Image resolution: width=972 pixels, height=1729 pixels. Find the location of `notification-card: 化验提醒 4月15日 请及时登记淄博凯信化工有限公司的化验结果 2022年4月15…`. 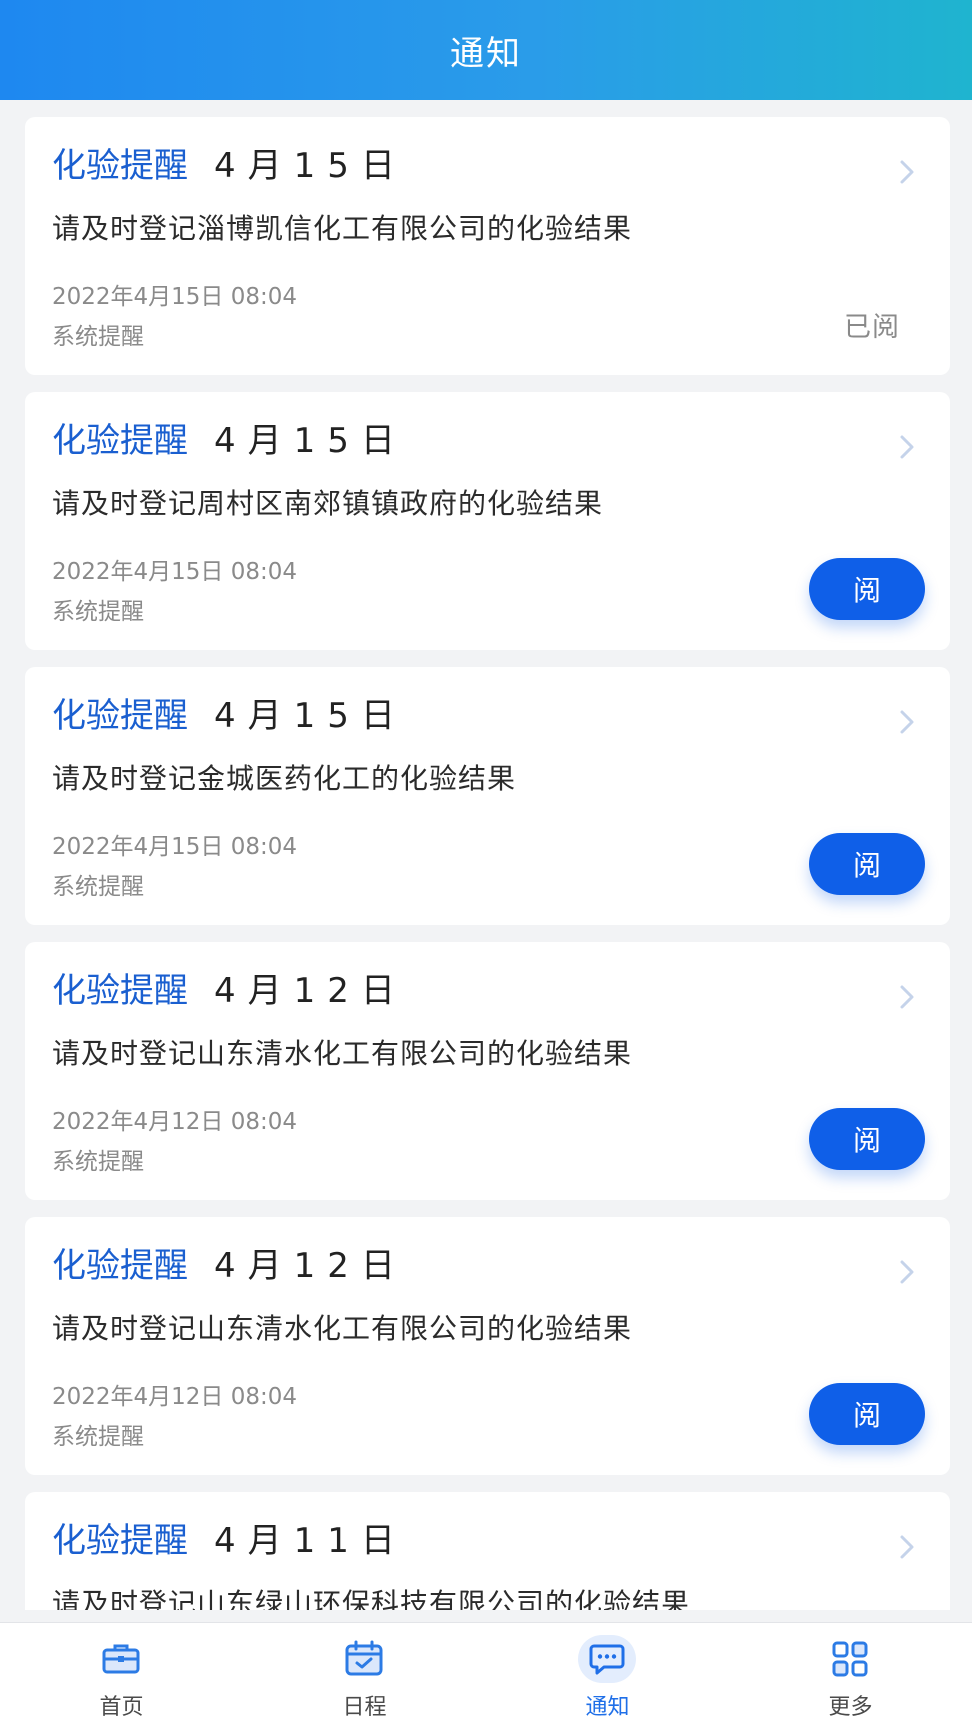

notification-card: 化验提醒 4月15日 请及时登记淄博凯信化工有限公司的化验结果 2022年4月15… is located at coordinates (487, 246).